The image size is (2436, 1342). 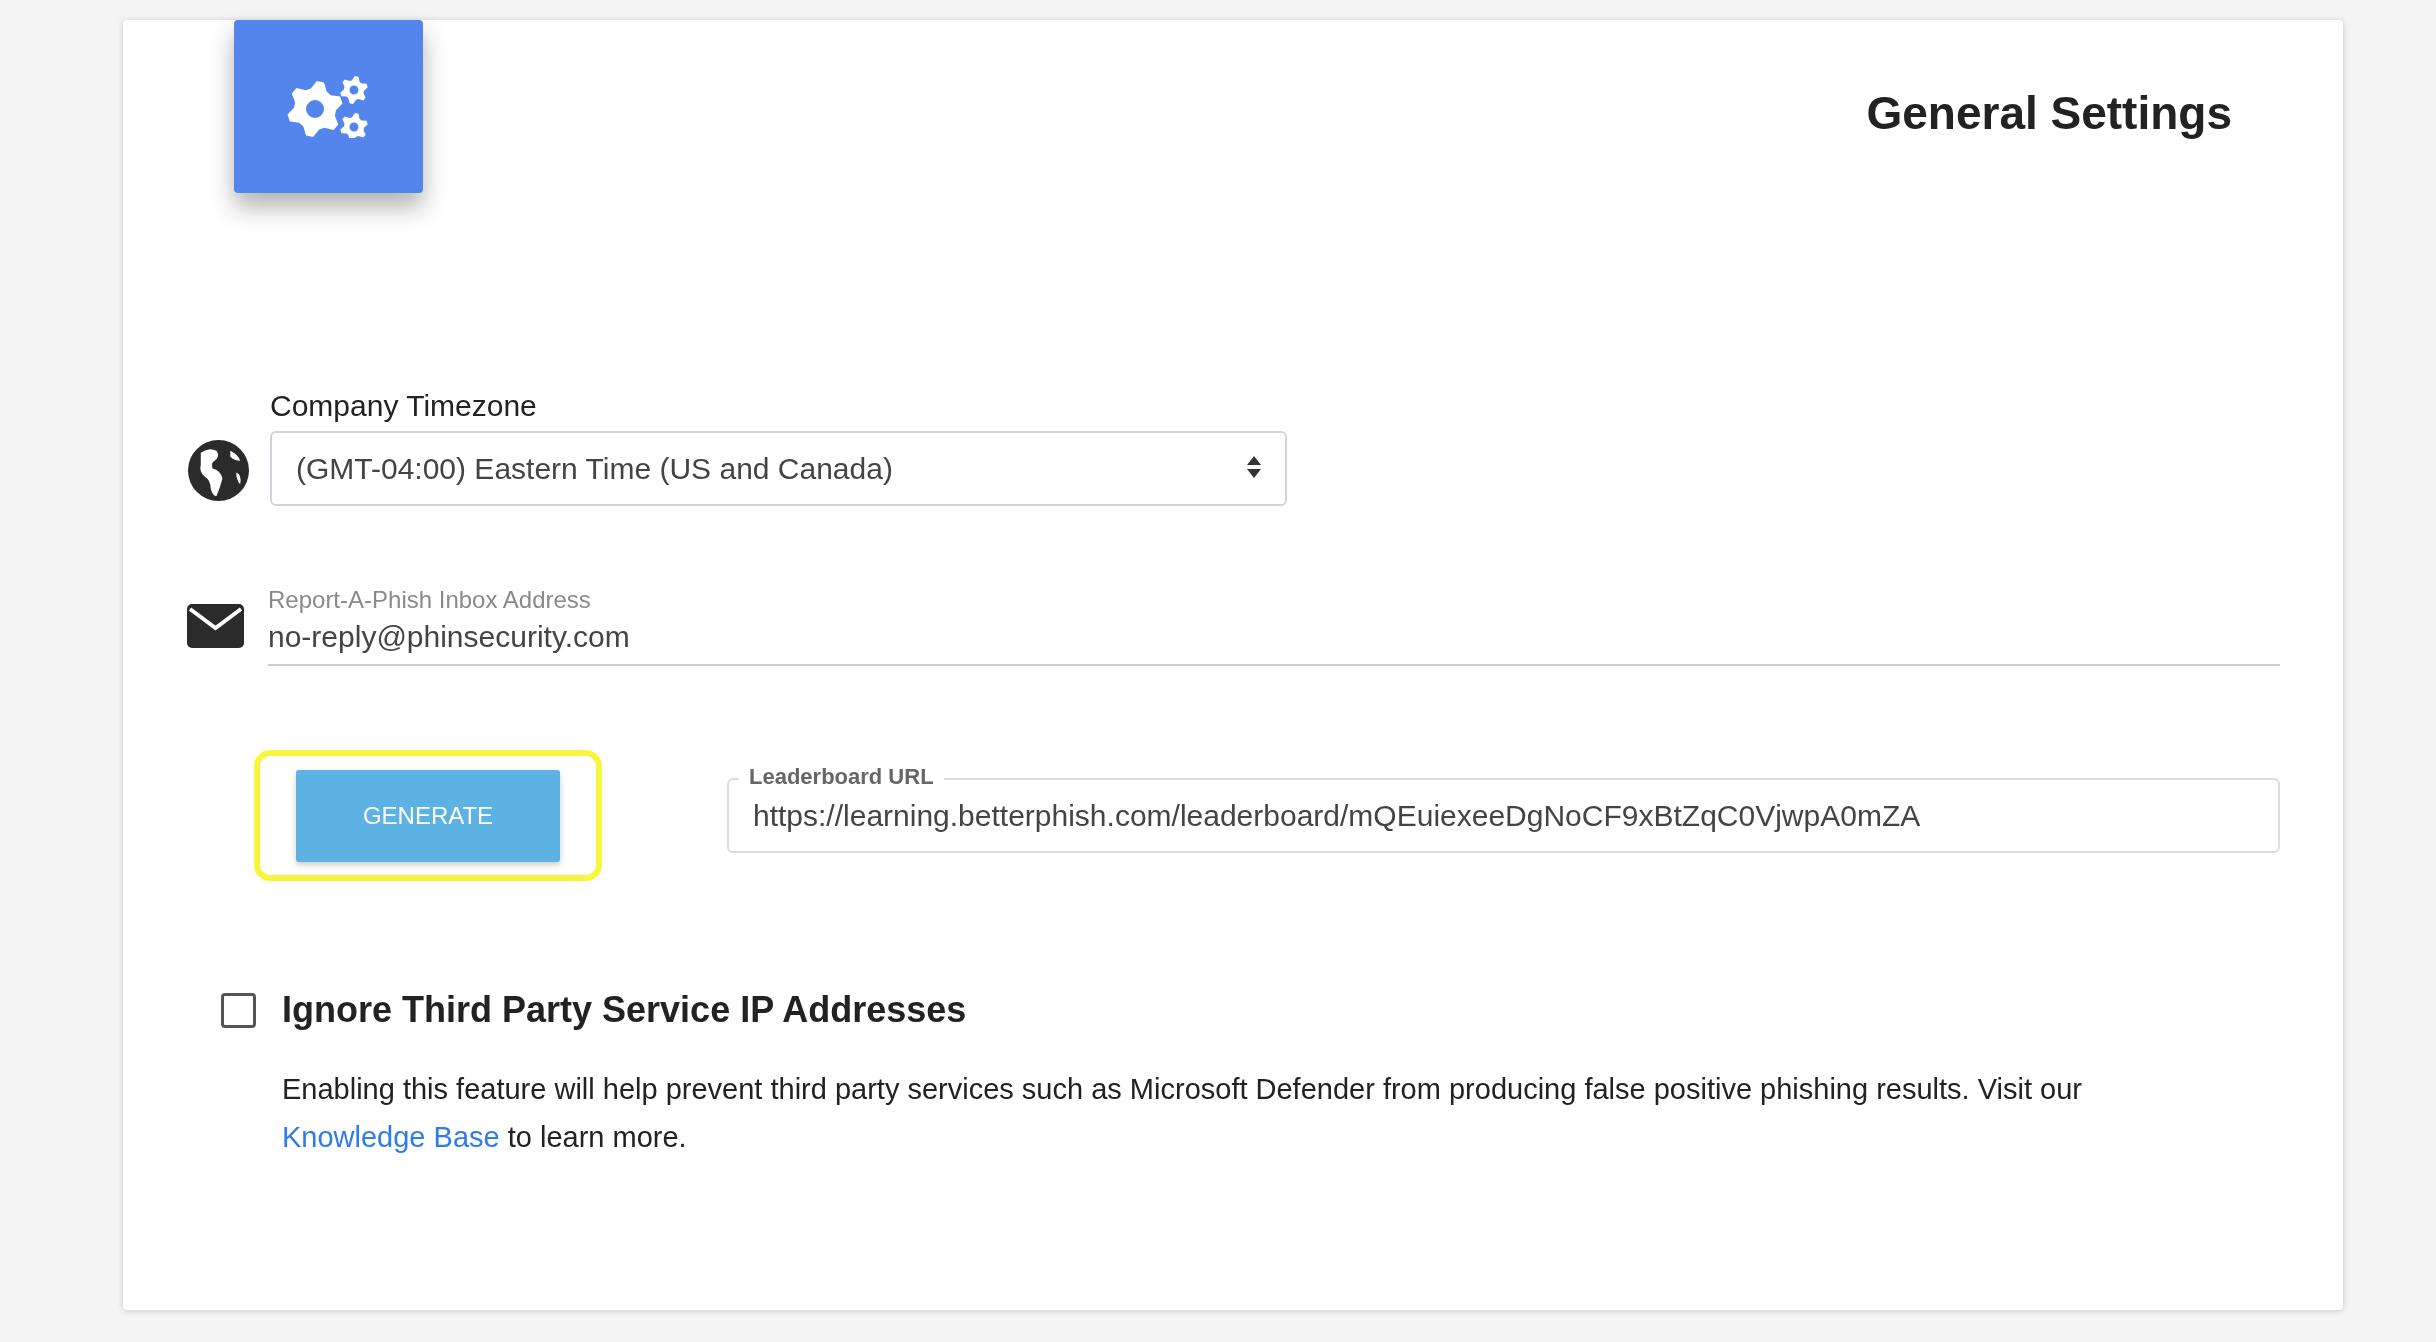 What do you see at coordinates (1254, 466) in the screenshot?
I see `sort-arrows-icon` at bounding box center [1254, 466].